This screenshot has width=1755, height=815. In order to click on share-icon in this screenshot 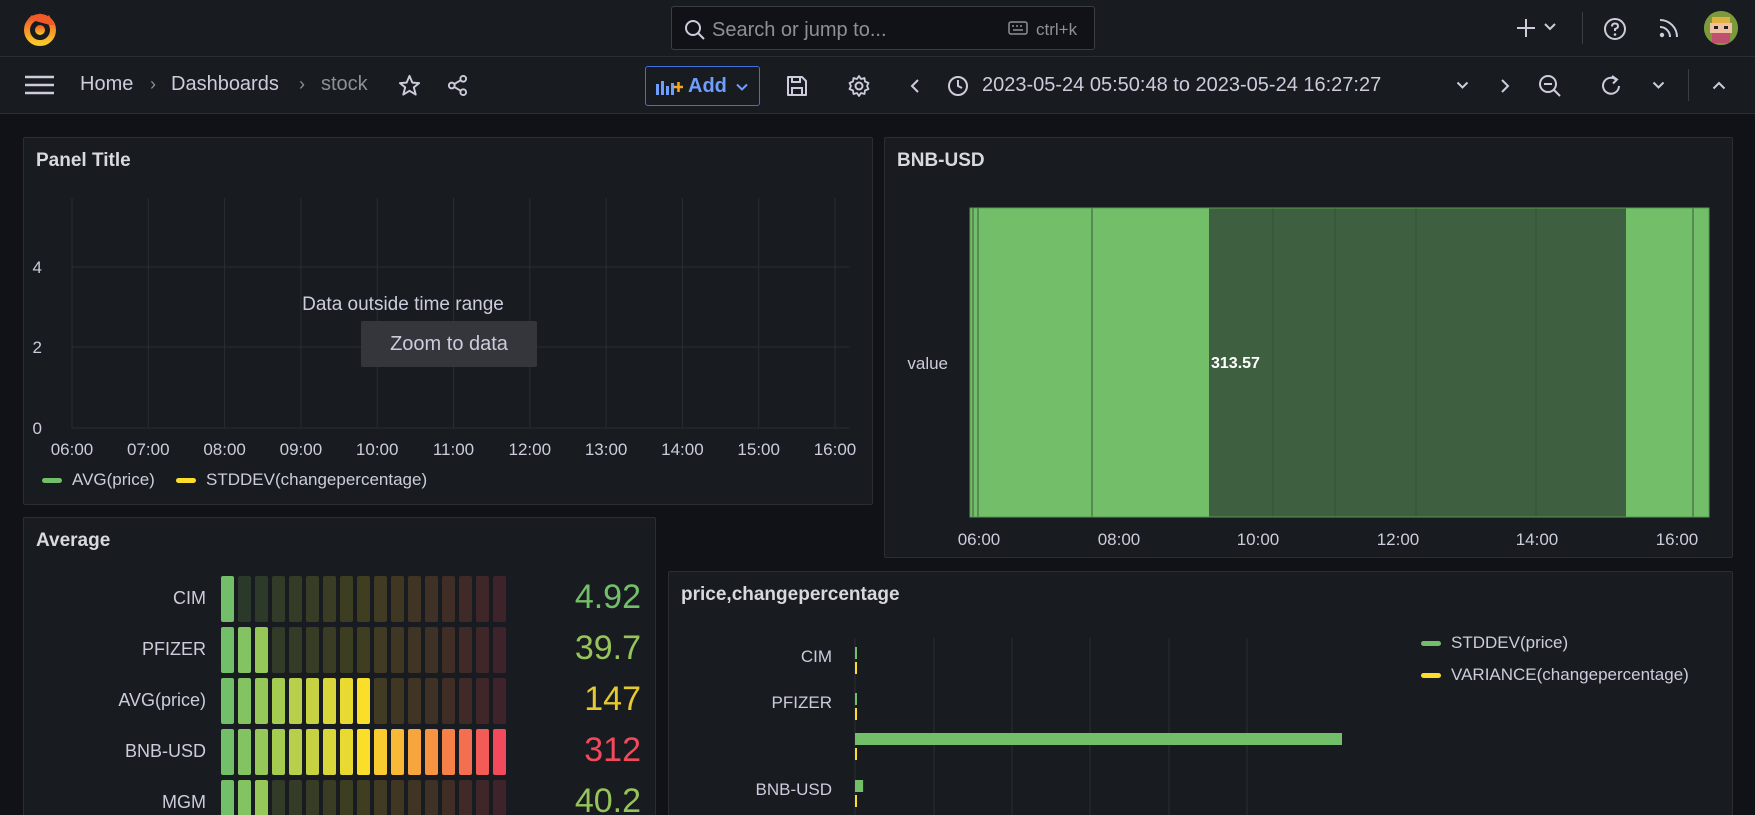, I will do `click(457, 85)`.